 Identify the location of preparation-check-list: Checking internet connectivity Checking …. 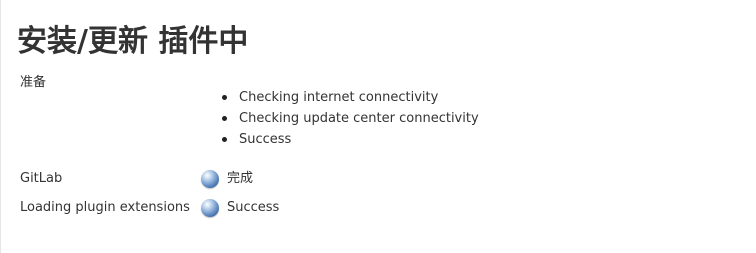
(350, 118).